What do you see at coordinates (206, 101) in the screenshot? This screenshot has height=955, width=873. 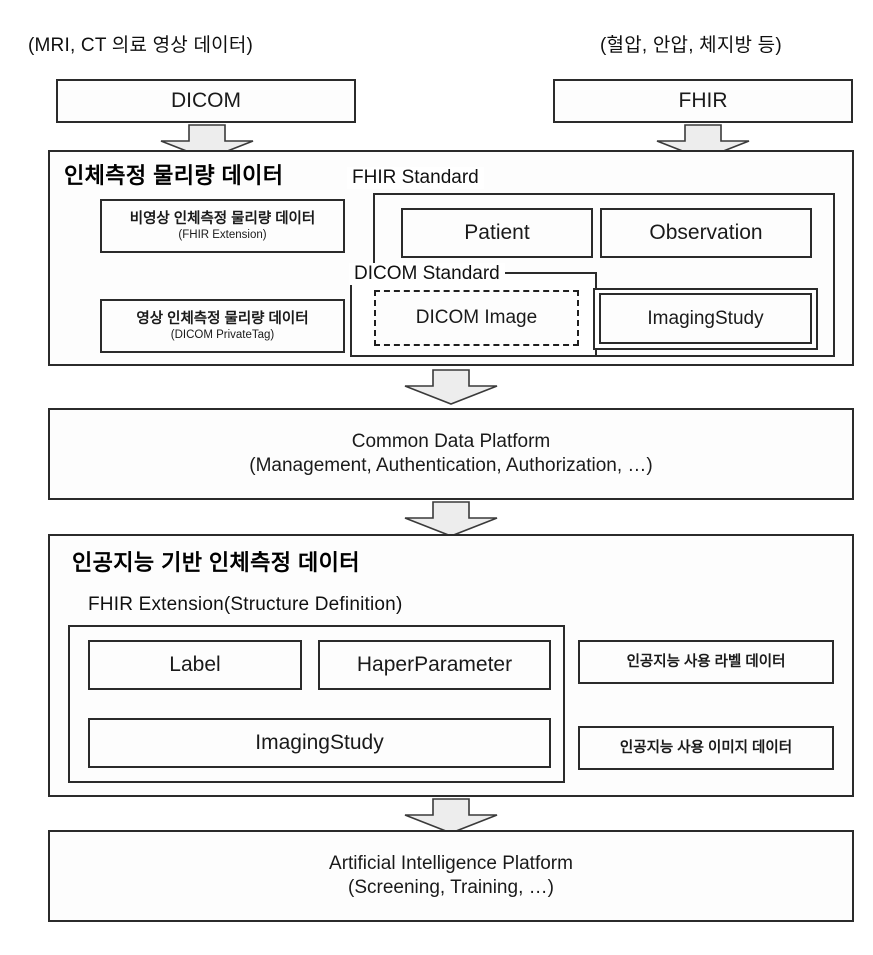 I see `dicom-source-box: DICOM` at bounding box center [206, 101].